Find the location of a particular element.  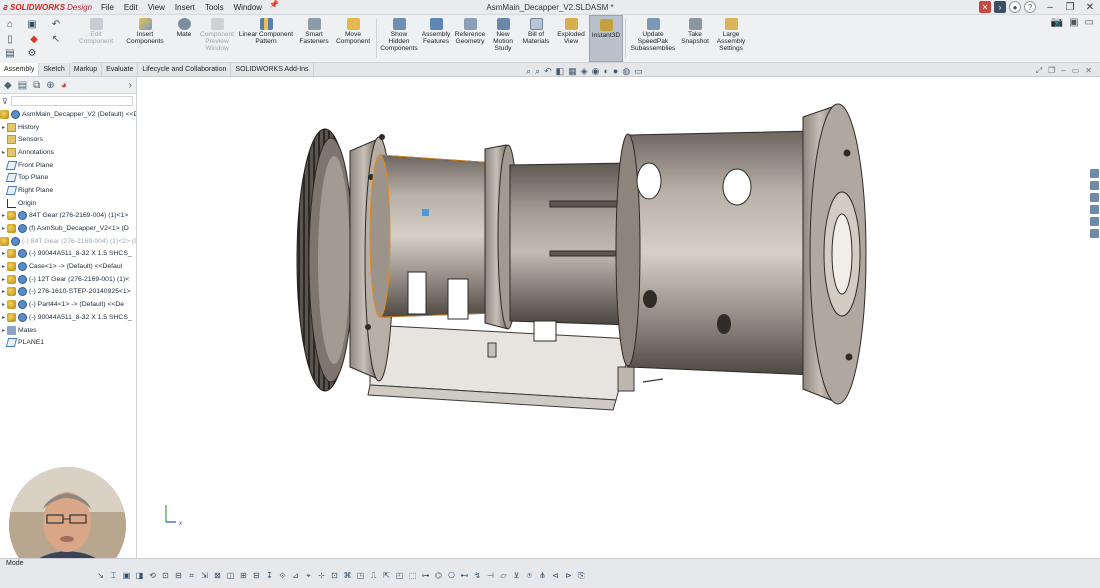

toolbar-icon-2: ⌶ is located at coordinates (113, 575).